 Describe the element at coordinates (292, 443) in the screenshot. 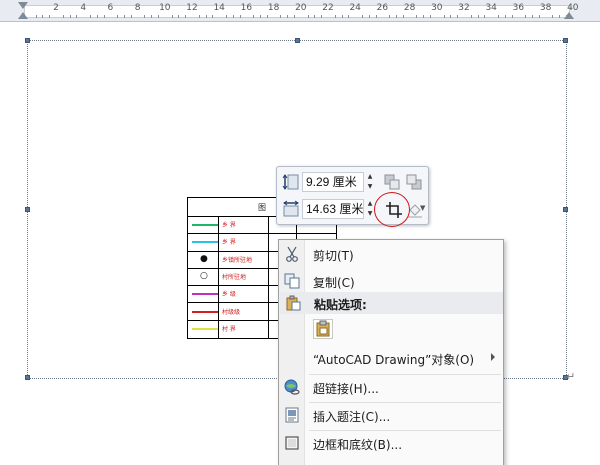

I see `borders-shading-icon` at that location.